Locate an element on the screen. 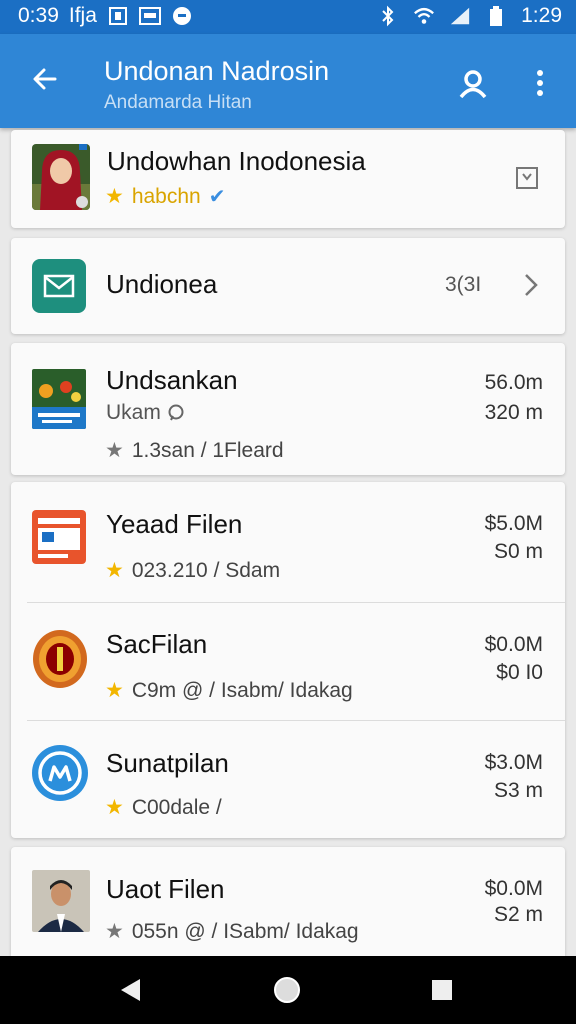 This screenshot has height=1024, width=576. item-subtitle-row: Ukam is located at coordinates (145, 413).